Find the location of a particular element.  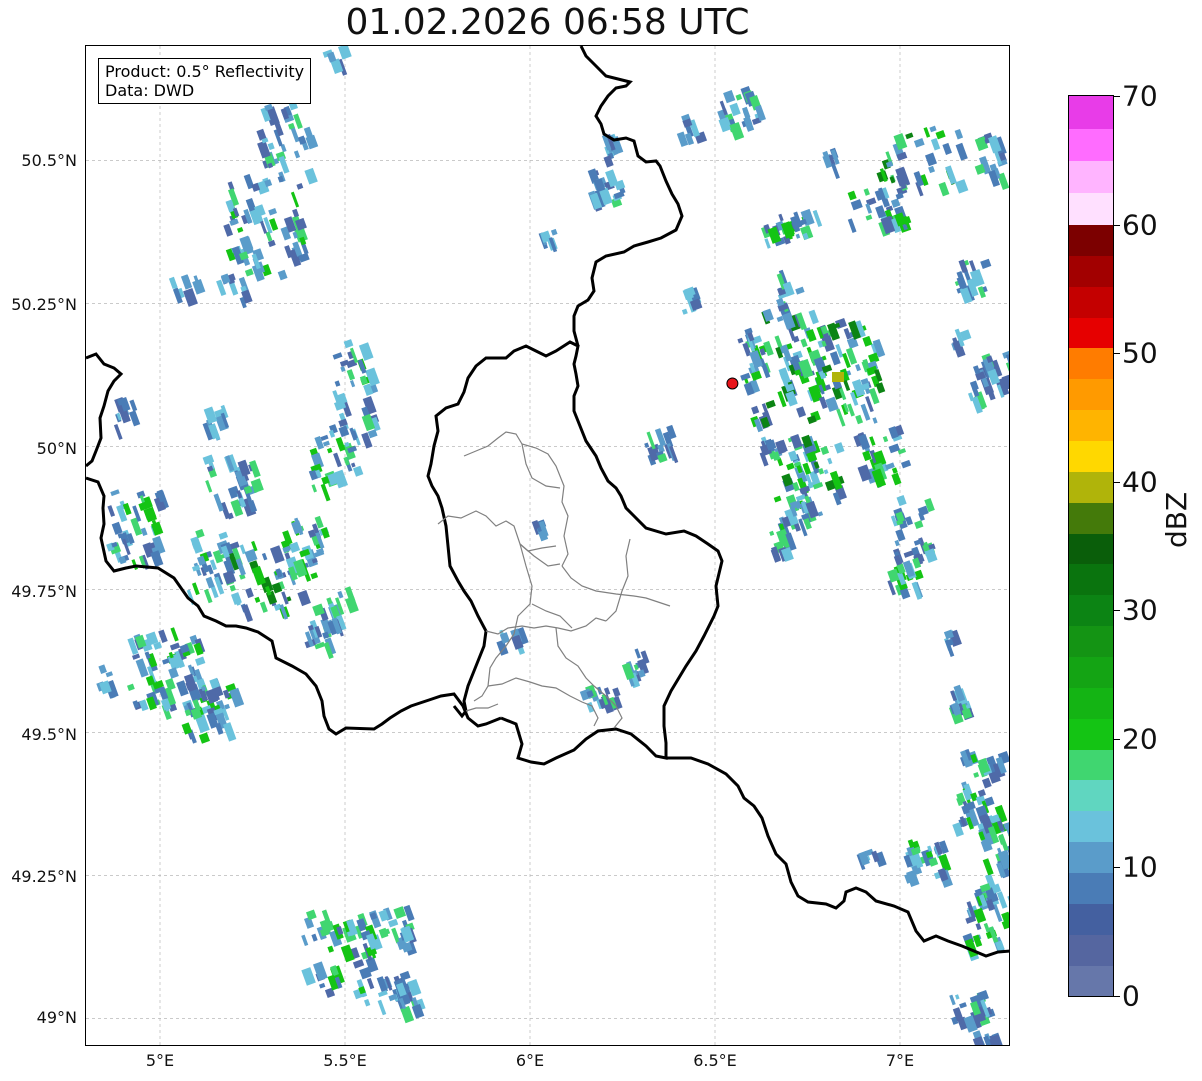

x-tick-label: 6.5°E is located at coordinates (715, 1060).